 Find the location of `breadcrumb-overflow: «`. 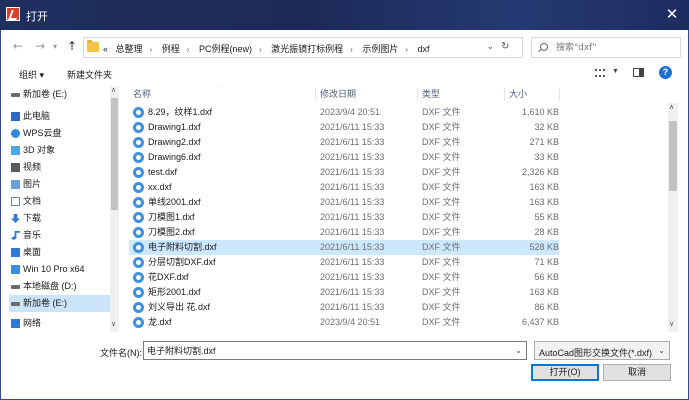

breadcrumb-overflow: « is located at coordinates (105, 49).